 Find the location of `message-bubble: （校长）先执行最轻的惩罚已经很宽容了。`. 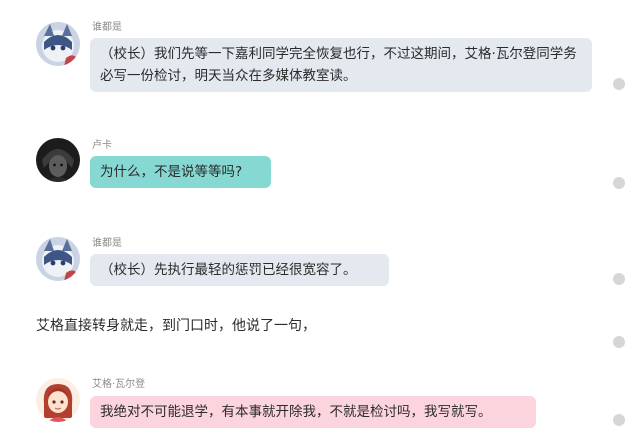

message-bubble: （校长）先执行最轻的惩罚已经很宽容了。 is located at coordinates (239, 270).